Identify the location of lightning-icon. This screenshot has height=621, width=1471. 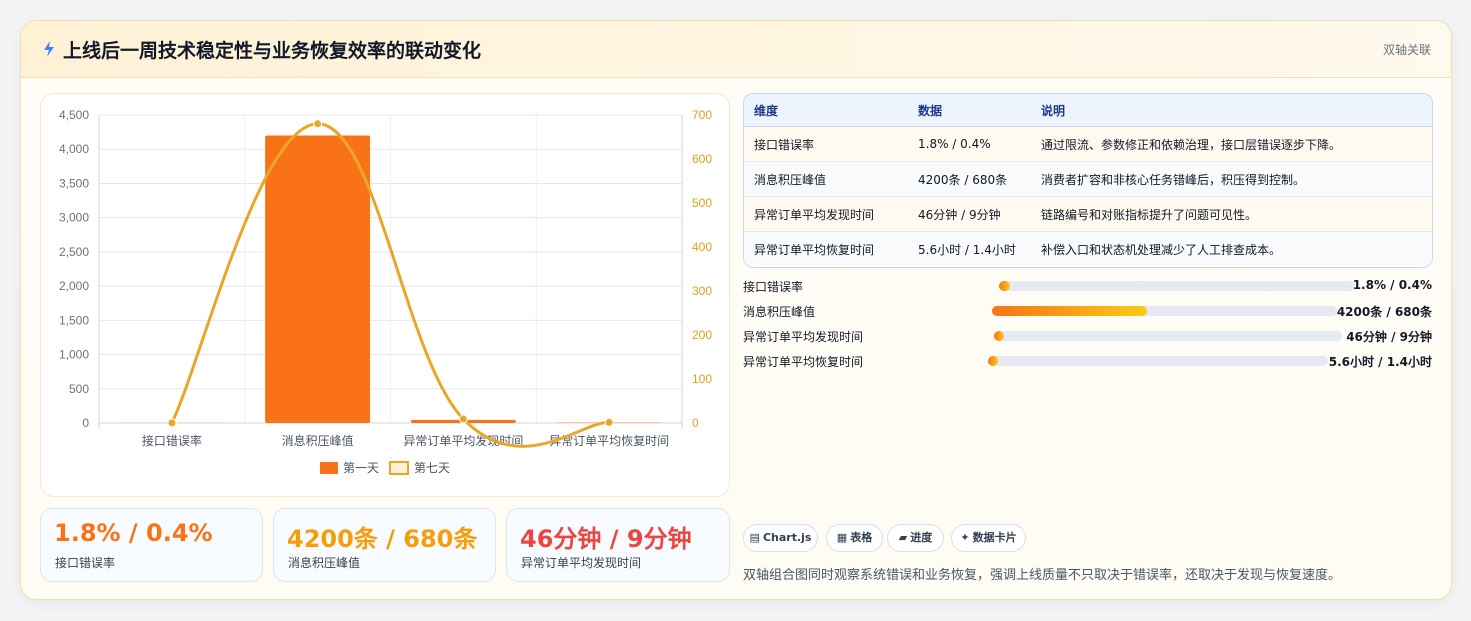
(49, 49).